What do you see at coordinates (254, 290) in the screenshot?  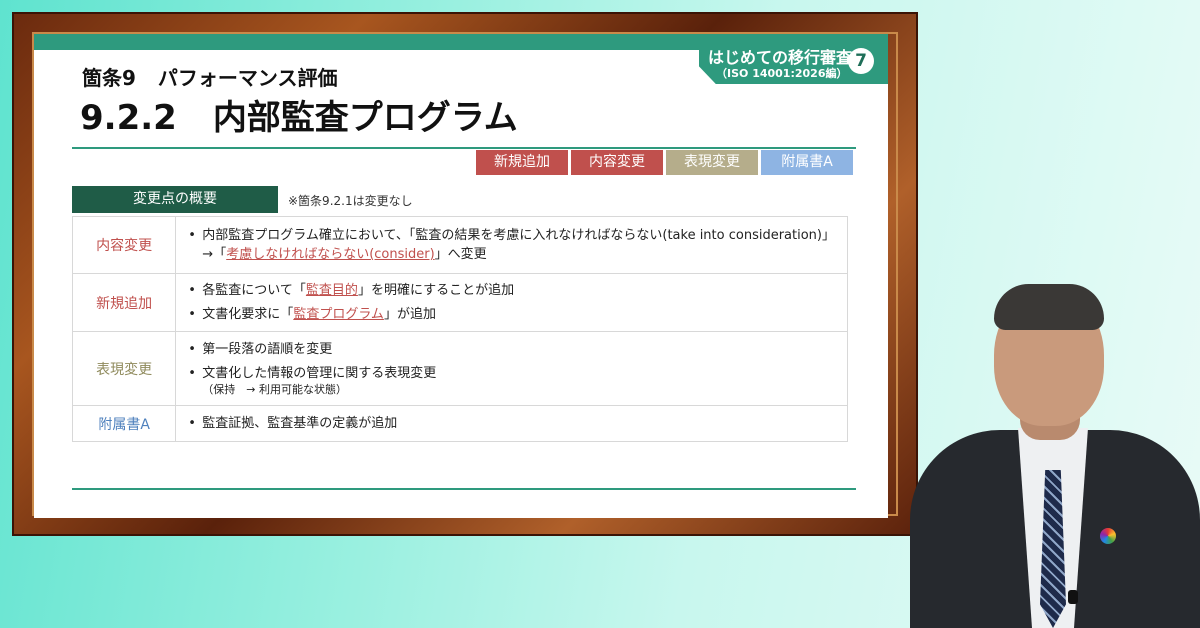 I see `text-prefix: 各監査について「` at bounding box center [254, 290].